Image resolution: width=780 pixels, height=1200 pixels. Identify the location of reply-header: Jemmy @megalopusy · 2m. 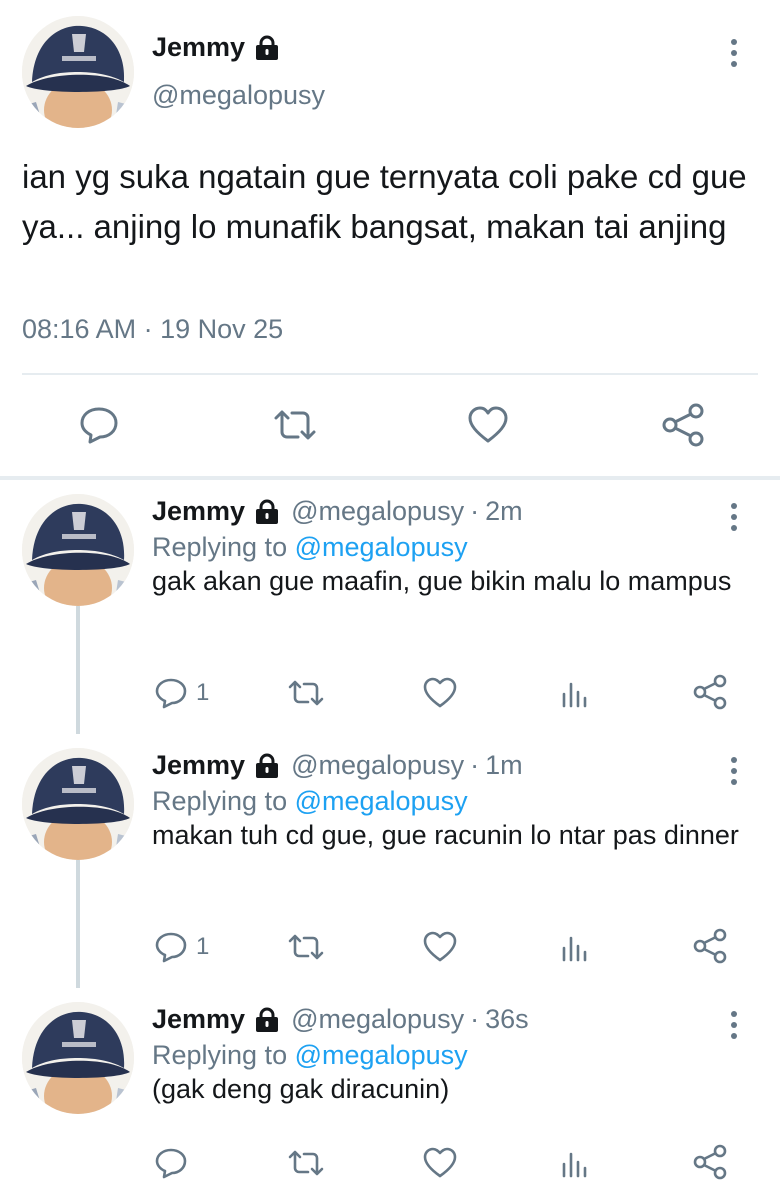
(337, 511).